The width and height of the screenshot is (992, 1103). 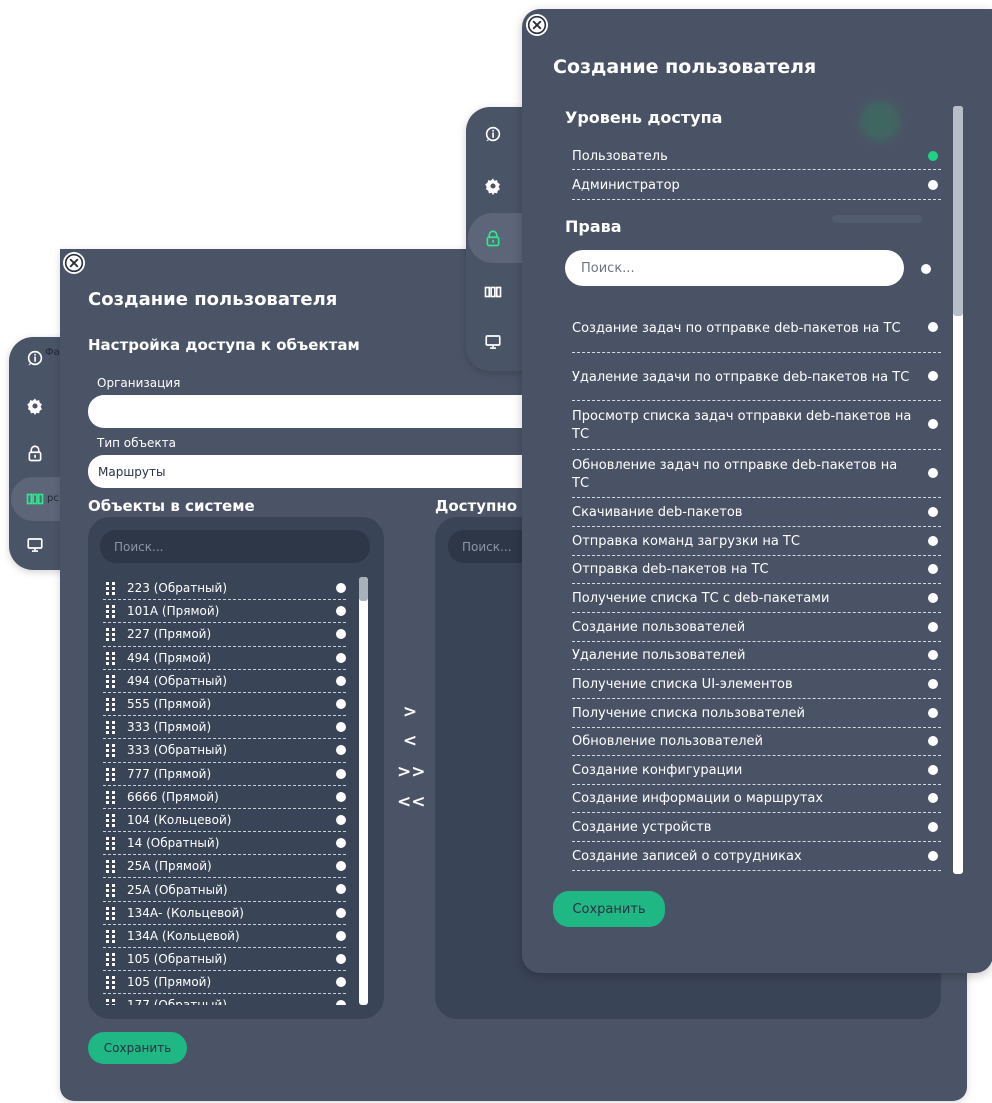 What do you see at coordinates (411, 802) in the screenshot?
I see `move-all-left-button: <<` at bounding box center [411, 802].